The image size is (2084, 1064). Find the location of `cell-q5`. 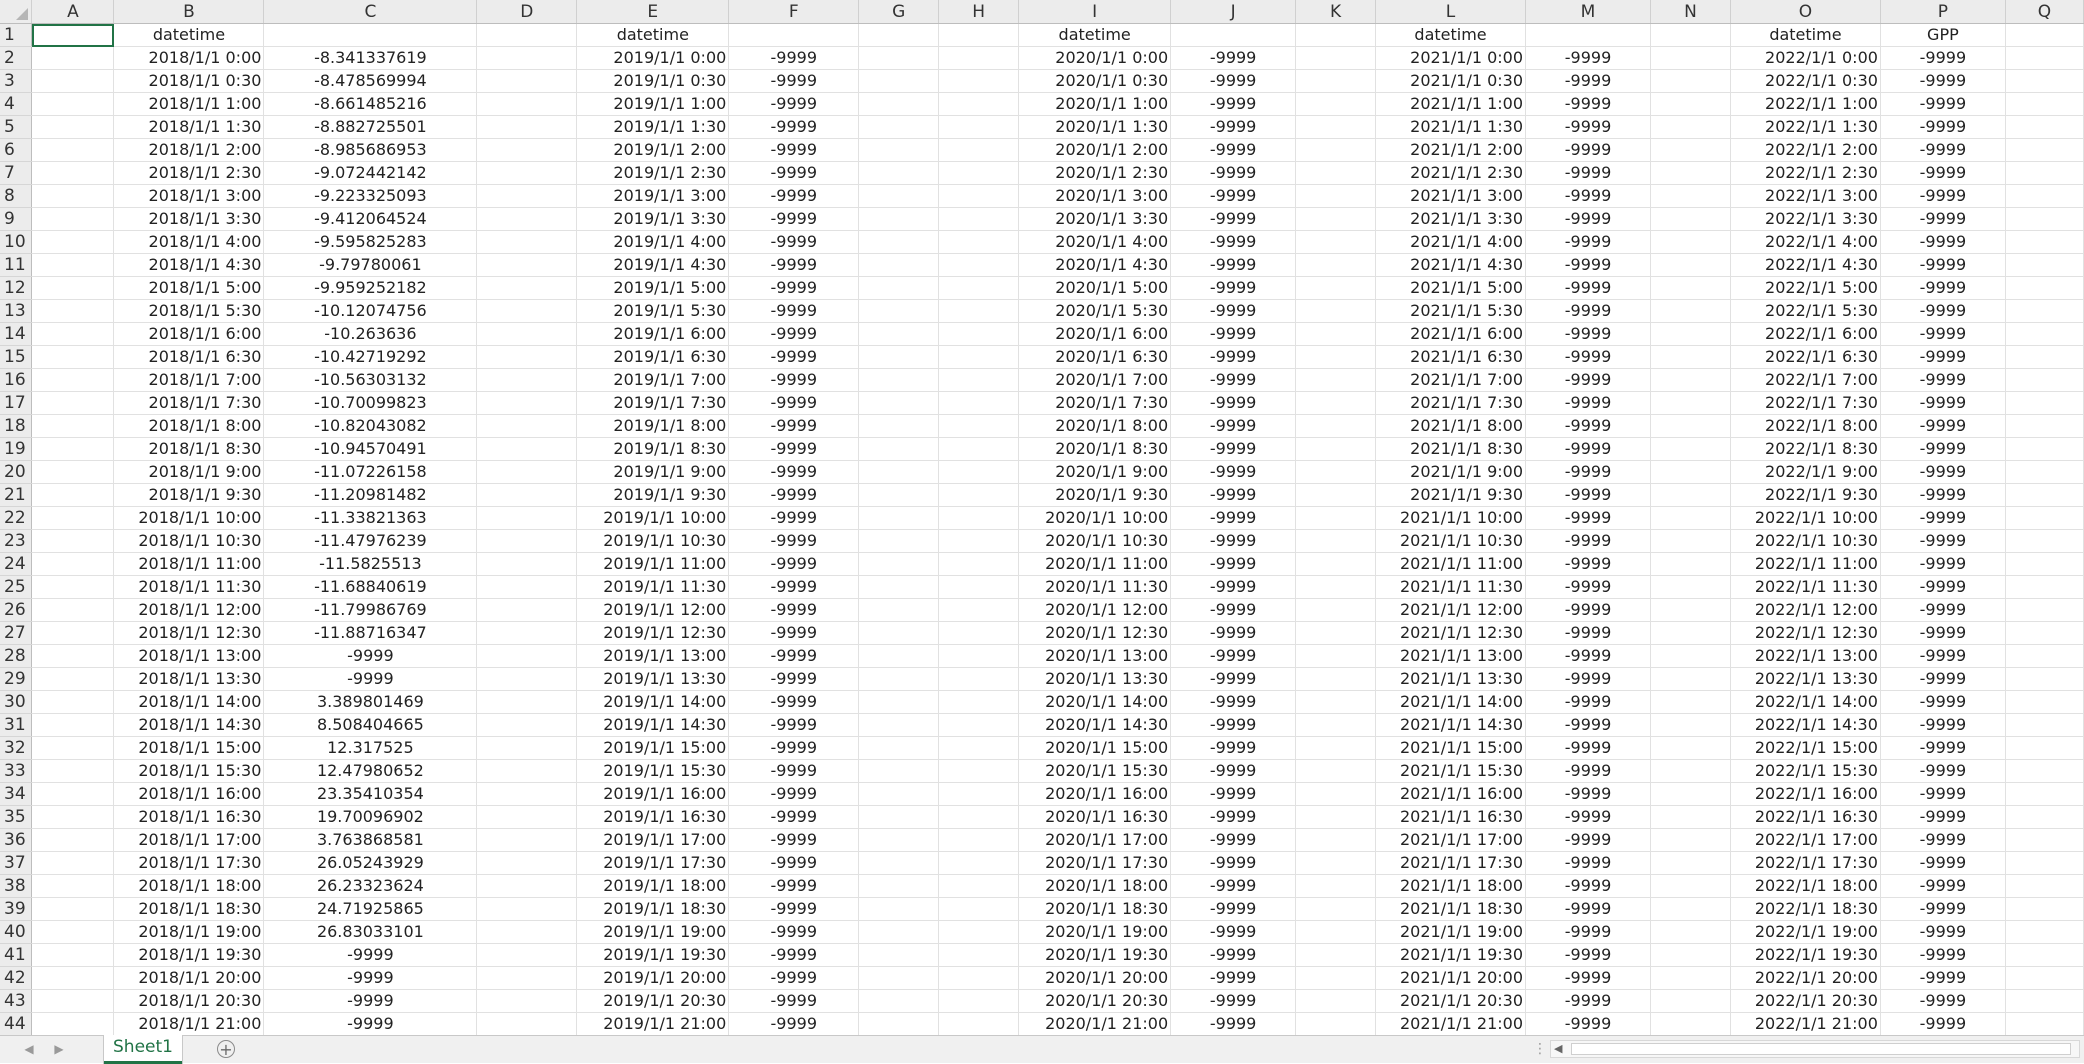

cell-q5 is located at coordinates (2044, 127).